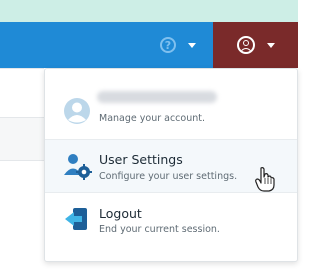 This screenshot has width=320, height=272. I want to click on top-strip, so click(149, 11).